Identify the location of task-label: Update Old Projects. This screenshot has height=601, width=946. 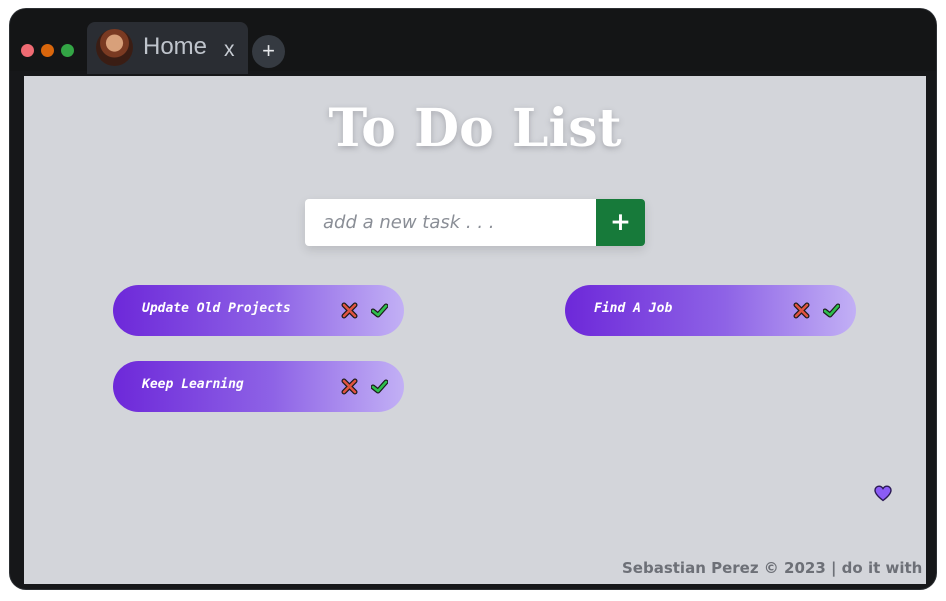
(216, 308).